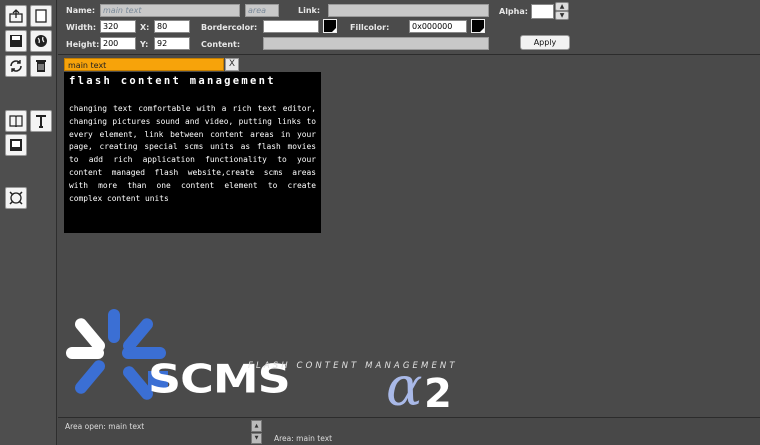 The width and height of the screenshot is (760, 445). Describe the element at coordinates (353, 366) in the screenshot. I see `logo-tagline: FLASH CONTENT MANAGEMENT` at that location.